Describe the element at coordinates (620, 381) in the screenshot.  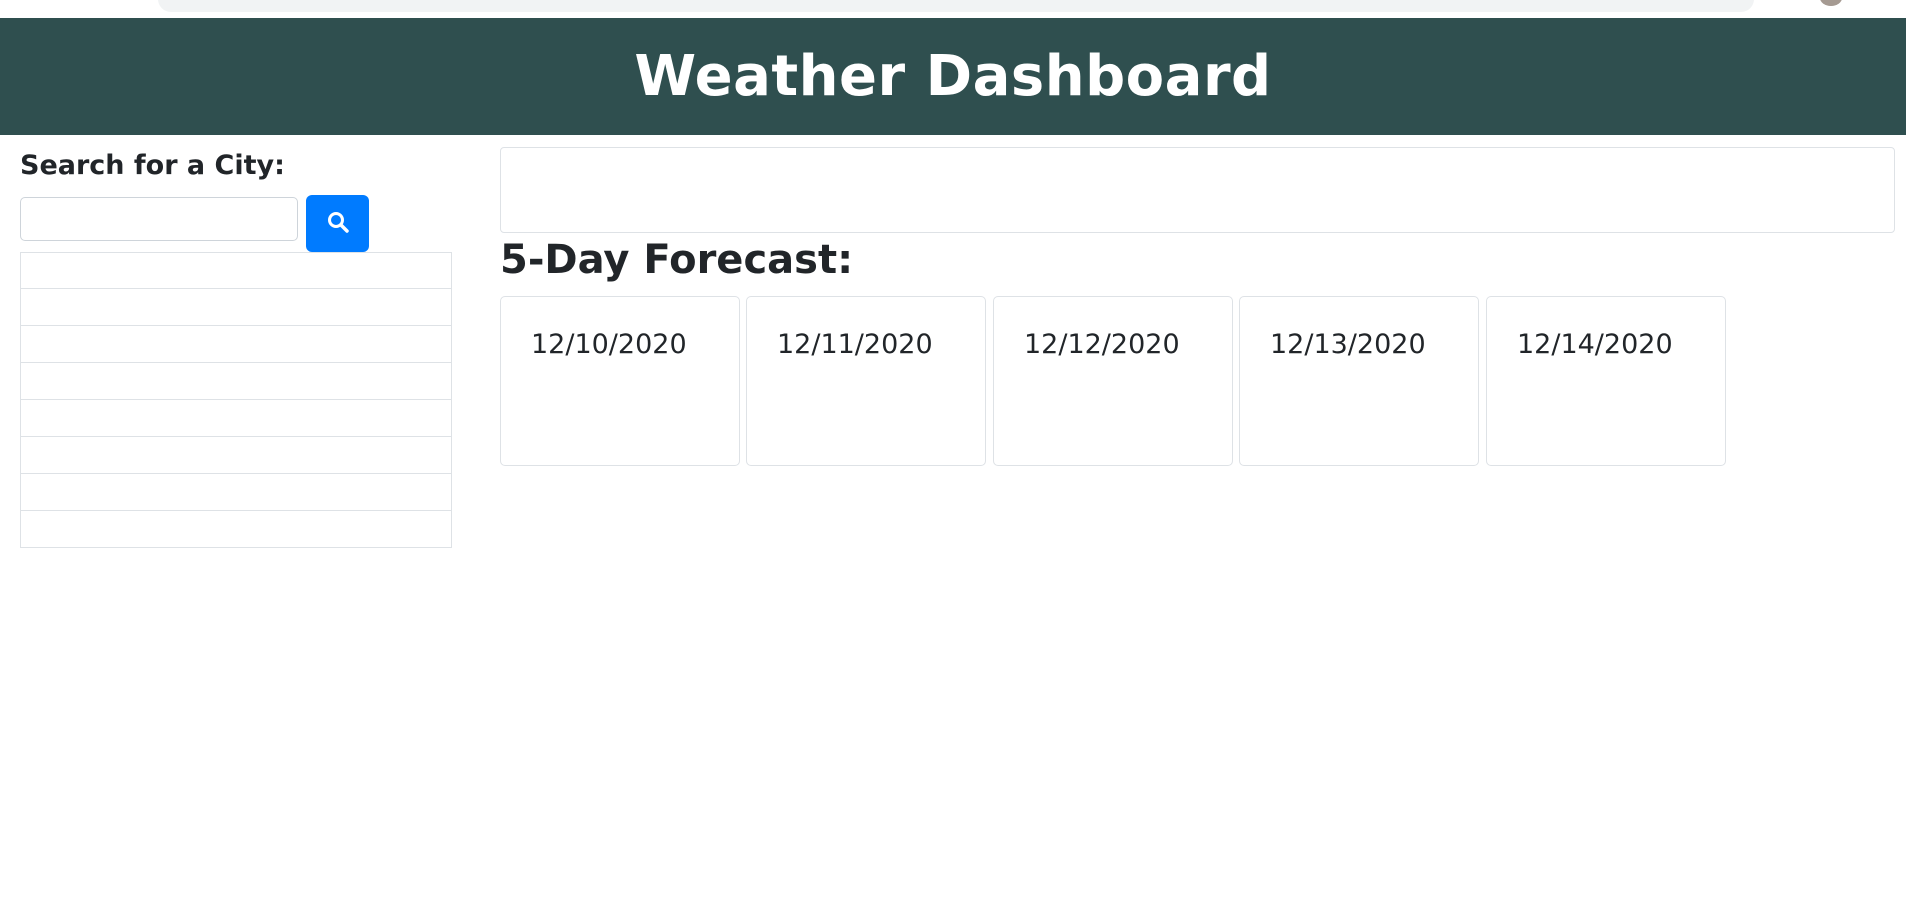
I see `forecast-card: 12/10/2020` at that location.